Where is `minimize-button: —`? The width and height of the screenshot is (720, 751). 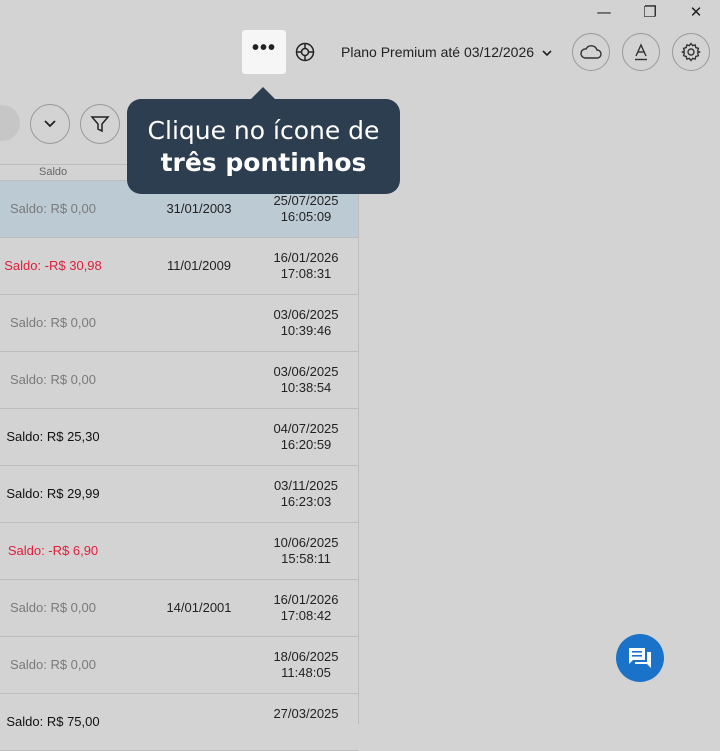 minimize-button: — is located at coordinates (604, 12).